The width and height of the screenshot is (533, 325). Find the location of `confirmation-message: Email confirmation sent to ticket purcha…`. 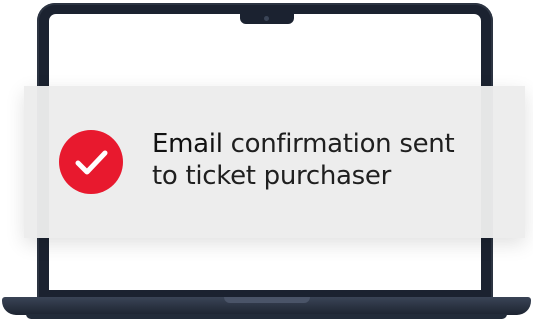

confirmation-message: Email confirmation sent to ticket purcha… is located at coordinates (332, 160).